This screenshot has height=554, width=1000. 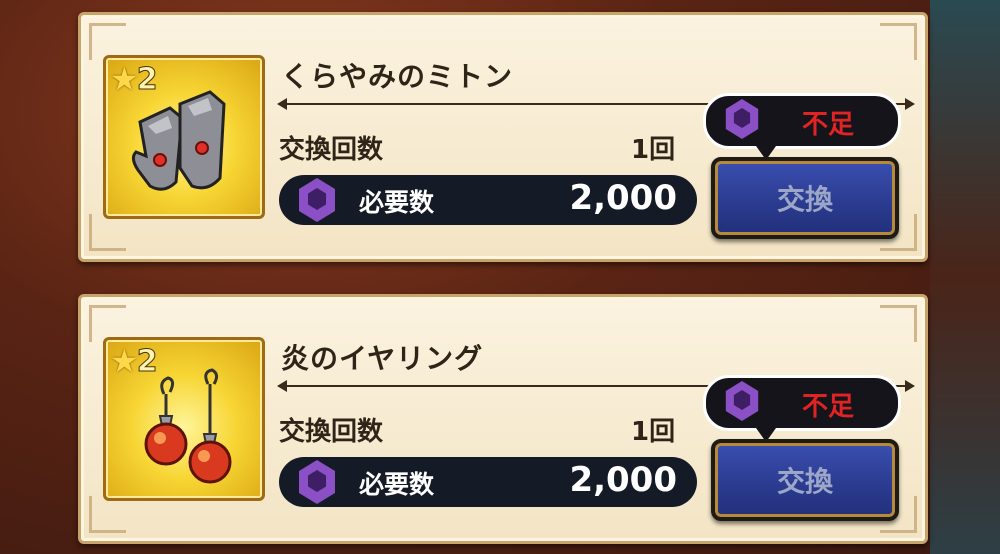 What do you see at coordinates (965, 277) in the screenshot?
I see `background-right` at bounding box center [965, 277].